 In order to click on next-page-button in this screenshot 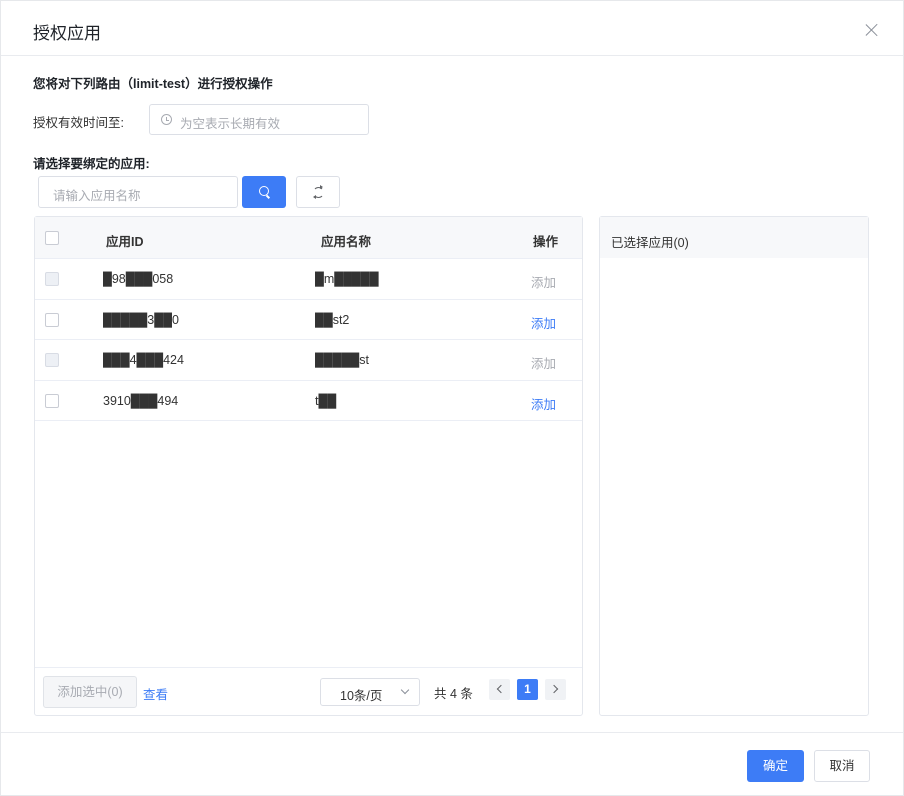, I will do `click(555, 689)`.